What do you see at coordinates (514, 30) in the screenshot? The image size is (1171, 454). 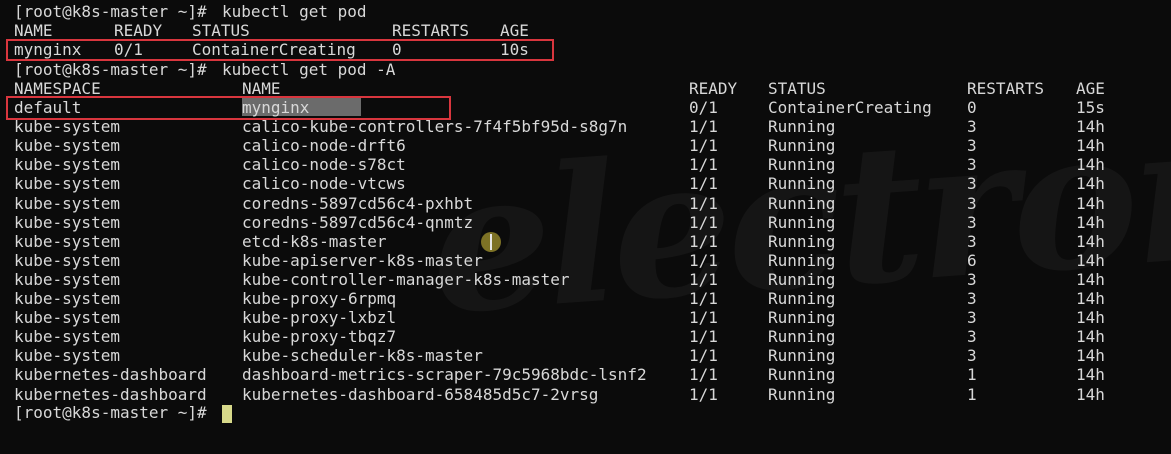 I see `header-age: AGE` at bounding box center [514, 30].